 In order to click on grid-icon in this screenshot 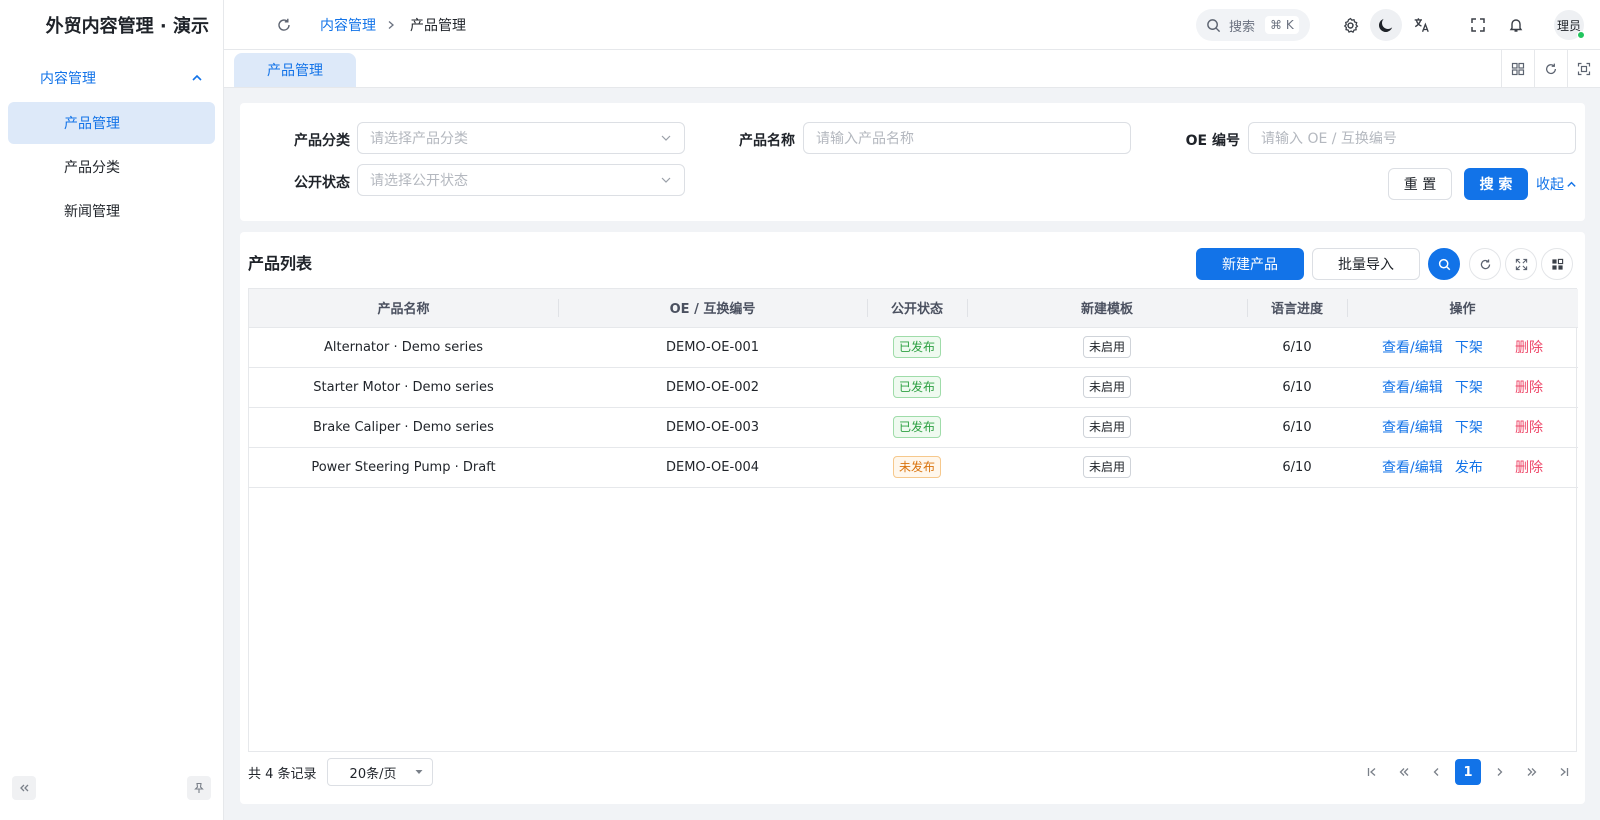, I will do `click(1518, 69)`.